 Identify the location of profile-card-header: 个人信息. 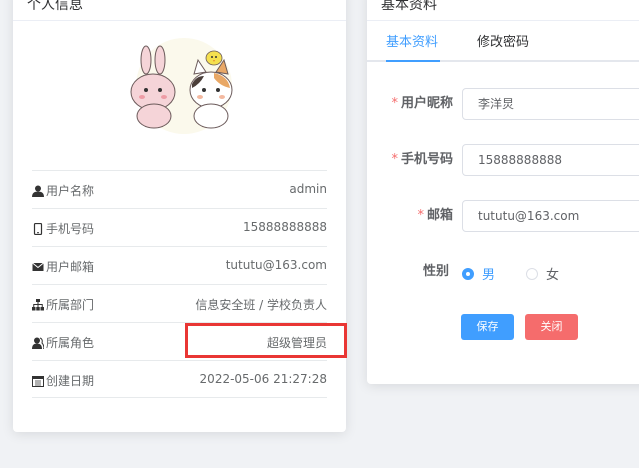
(179, 10).